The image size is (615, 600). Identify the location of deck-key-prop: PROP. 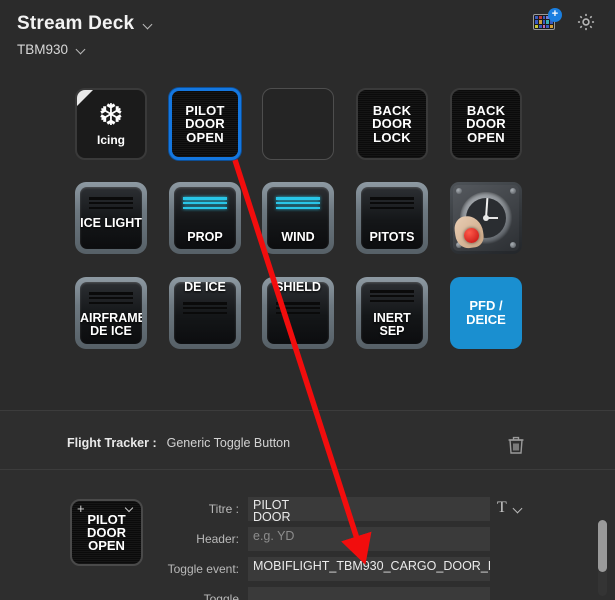
(205, 218).